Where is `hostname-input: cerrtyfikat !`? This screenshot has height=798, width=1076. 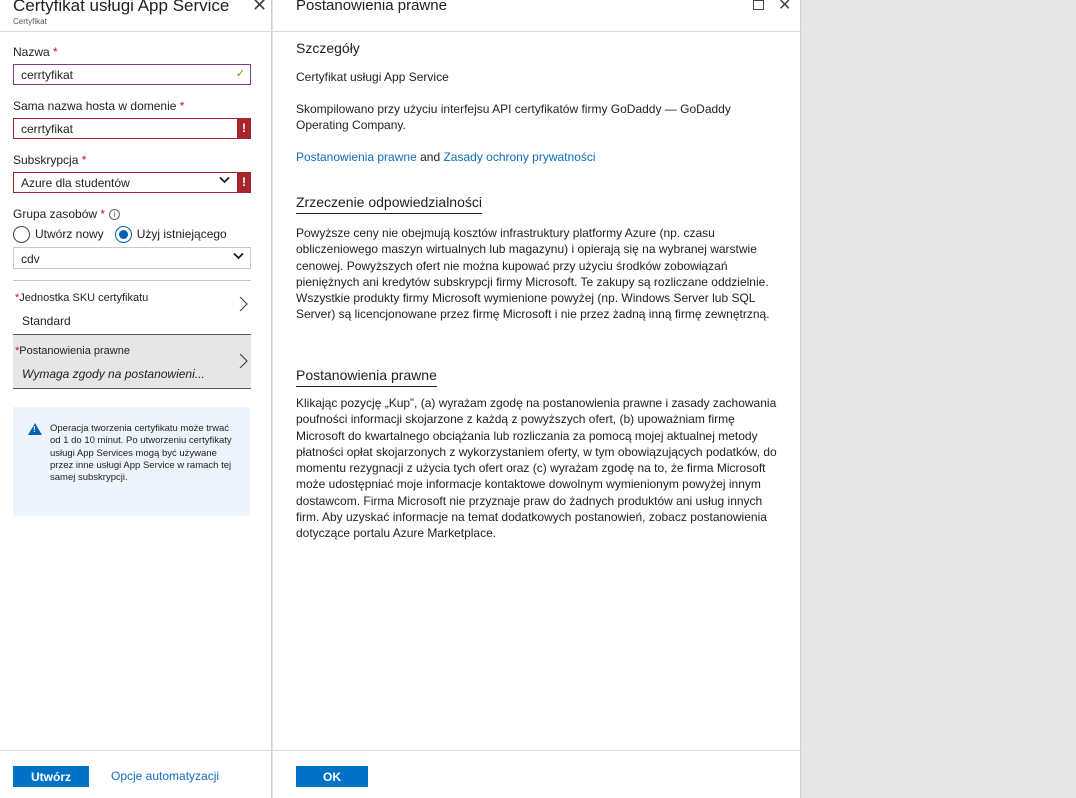 hostname-input: cerrtyfikat ! is located at coordinates (132, 128).